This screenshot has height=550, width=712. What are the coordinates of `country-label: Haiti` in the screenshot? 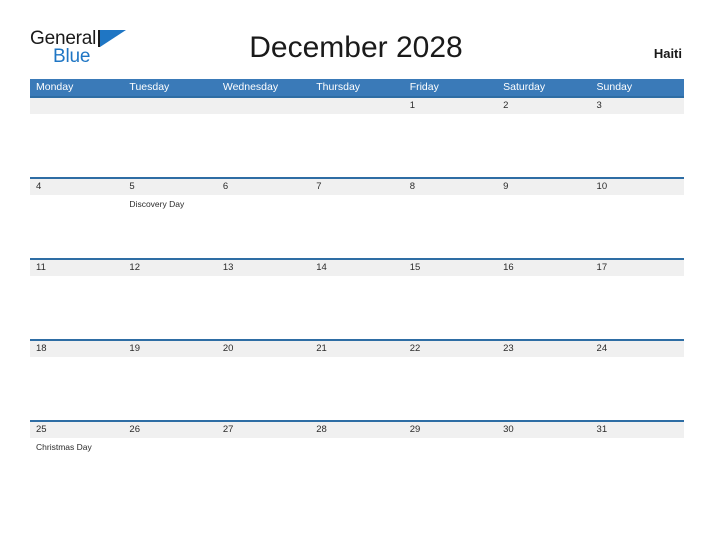 It's located at (667, 53).